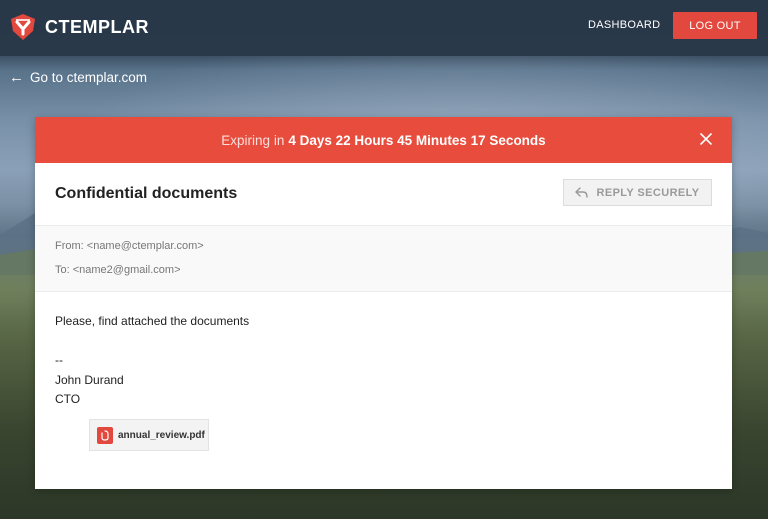  What do you see at coordinates (97, 26) in the screenshot?
I see `brand-name: CTEMPLAR` at bounding box center [97, 26].